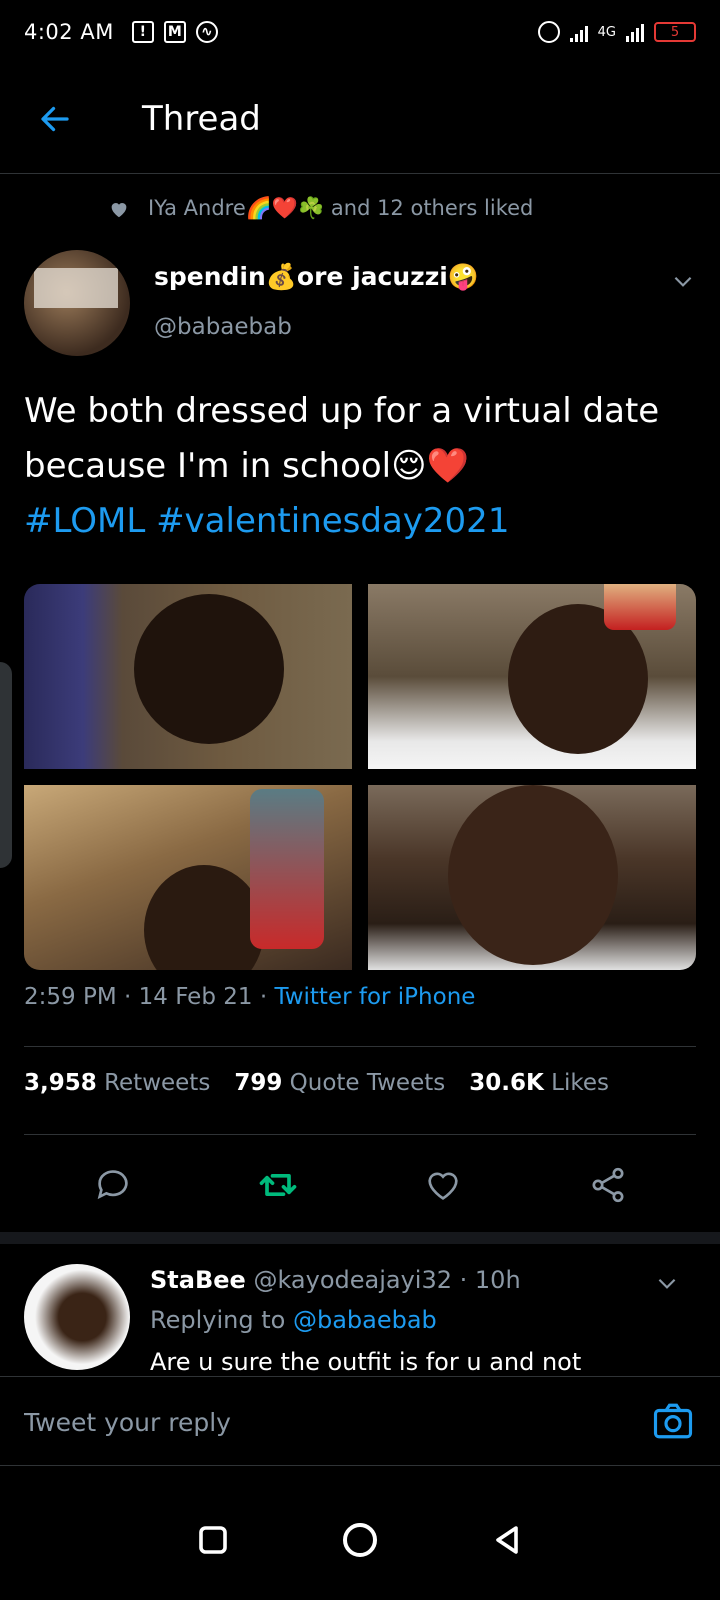 This screenshot has height=1600, width=720. I want to click on liked-by-text: IYa Andre🌈❤️☘️ and 12 others liked, so click(341, 208).